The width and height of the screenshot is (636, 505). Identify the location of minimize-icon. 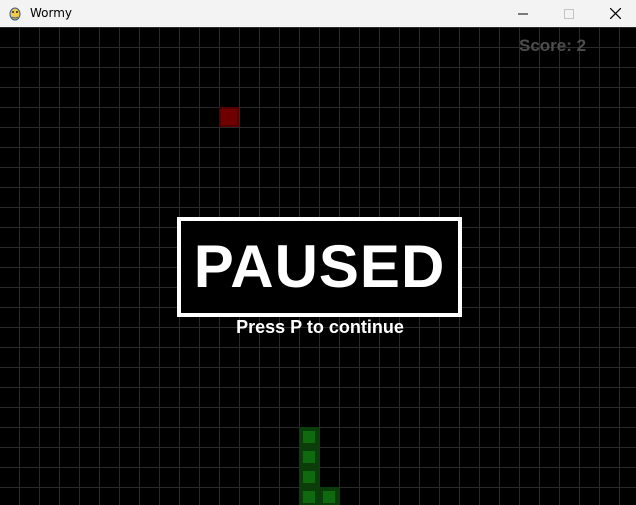
(523, 13).